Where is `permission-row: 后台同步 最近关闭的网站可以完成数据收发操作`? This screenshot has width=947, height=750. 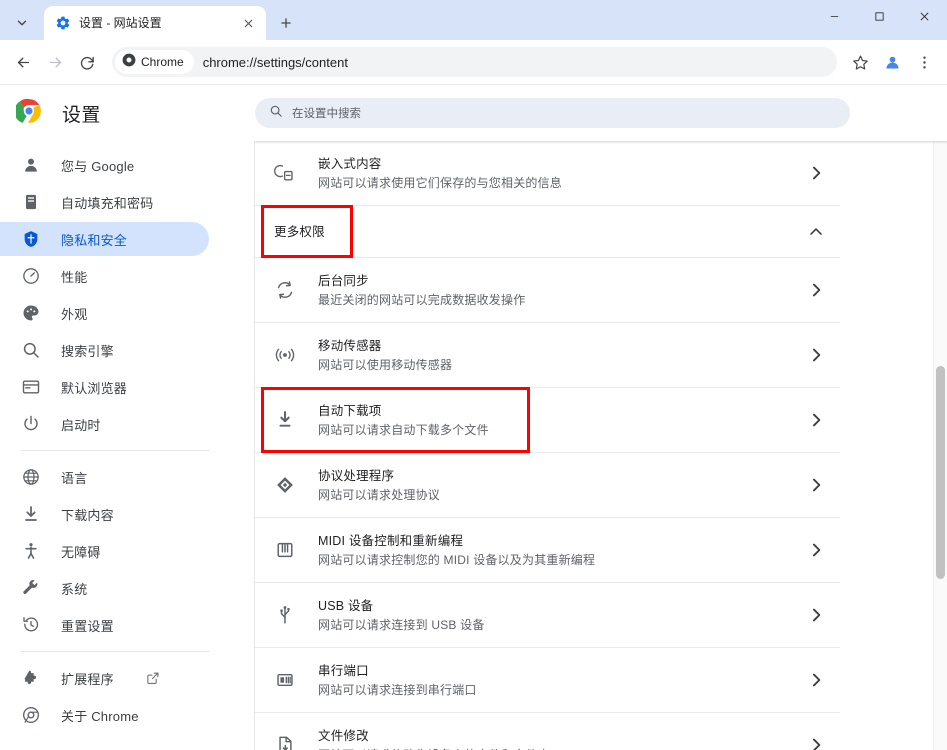 permission-row: 后台同步 最近关闭的网站可以完成数据收发操作 is located at coordinates (547, 290).